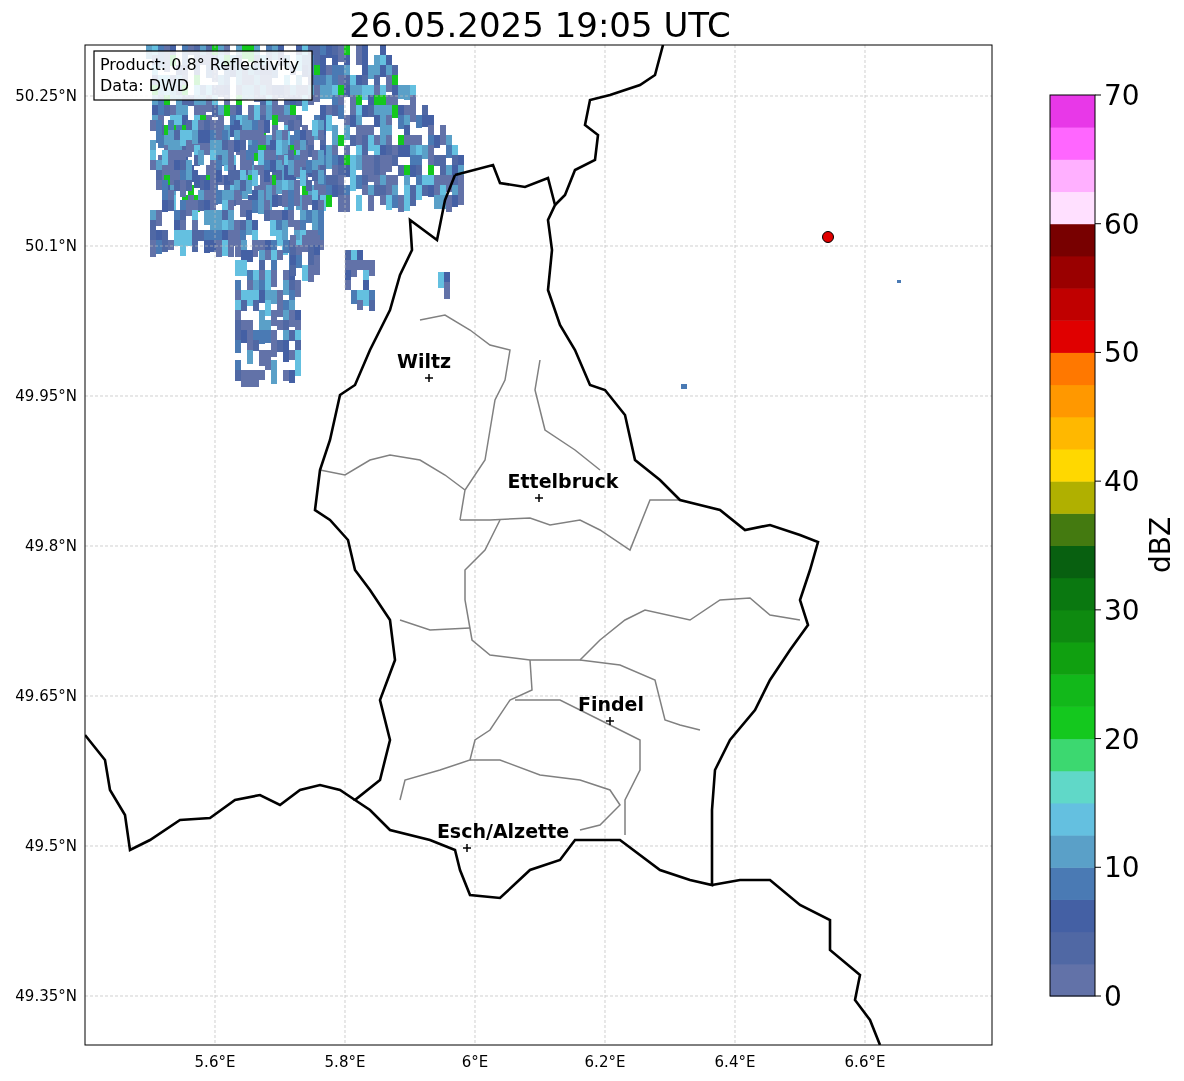 The image size is (1184, 1081). What do you see at coordinates (563, 481) in the screenshot?
I see `city-label: Ettelbruck` at bounding box center [563, 481].